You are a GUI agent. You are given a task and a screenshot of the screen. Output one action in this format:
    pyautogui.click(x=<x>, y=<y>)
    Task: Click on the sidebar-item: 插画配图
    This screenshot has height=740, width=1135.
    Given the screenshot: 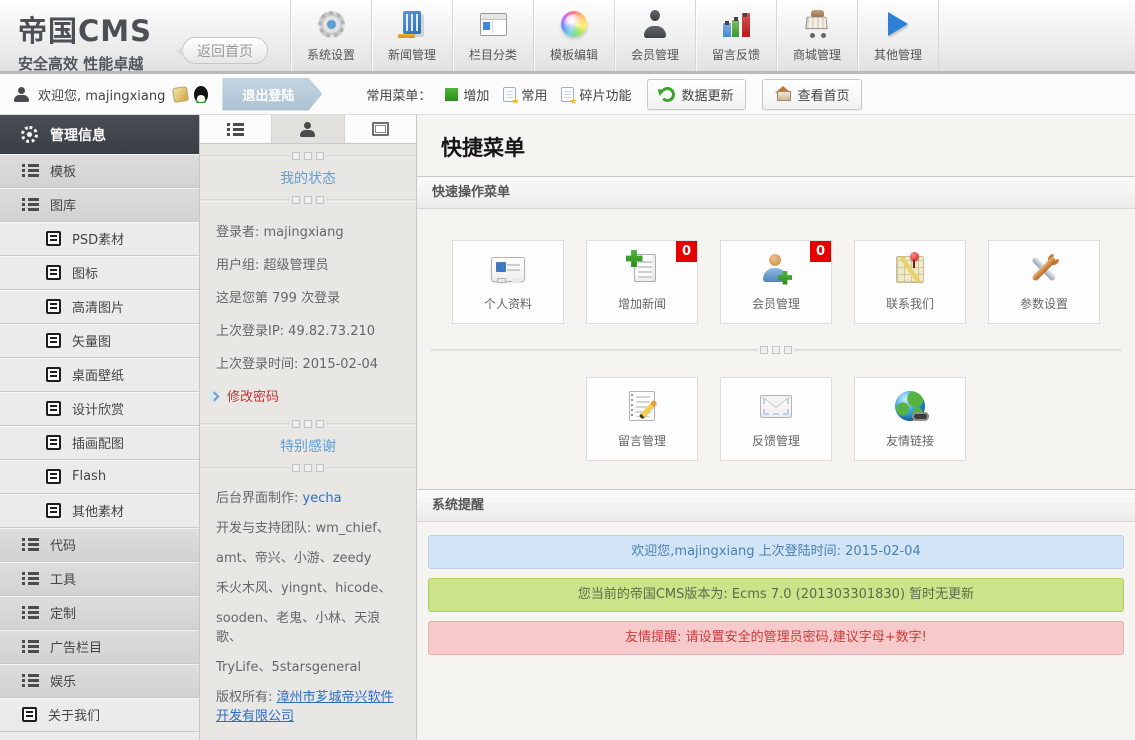 What is the action you would take?
    pyautogui.click(x=99, y=443)
    